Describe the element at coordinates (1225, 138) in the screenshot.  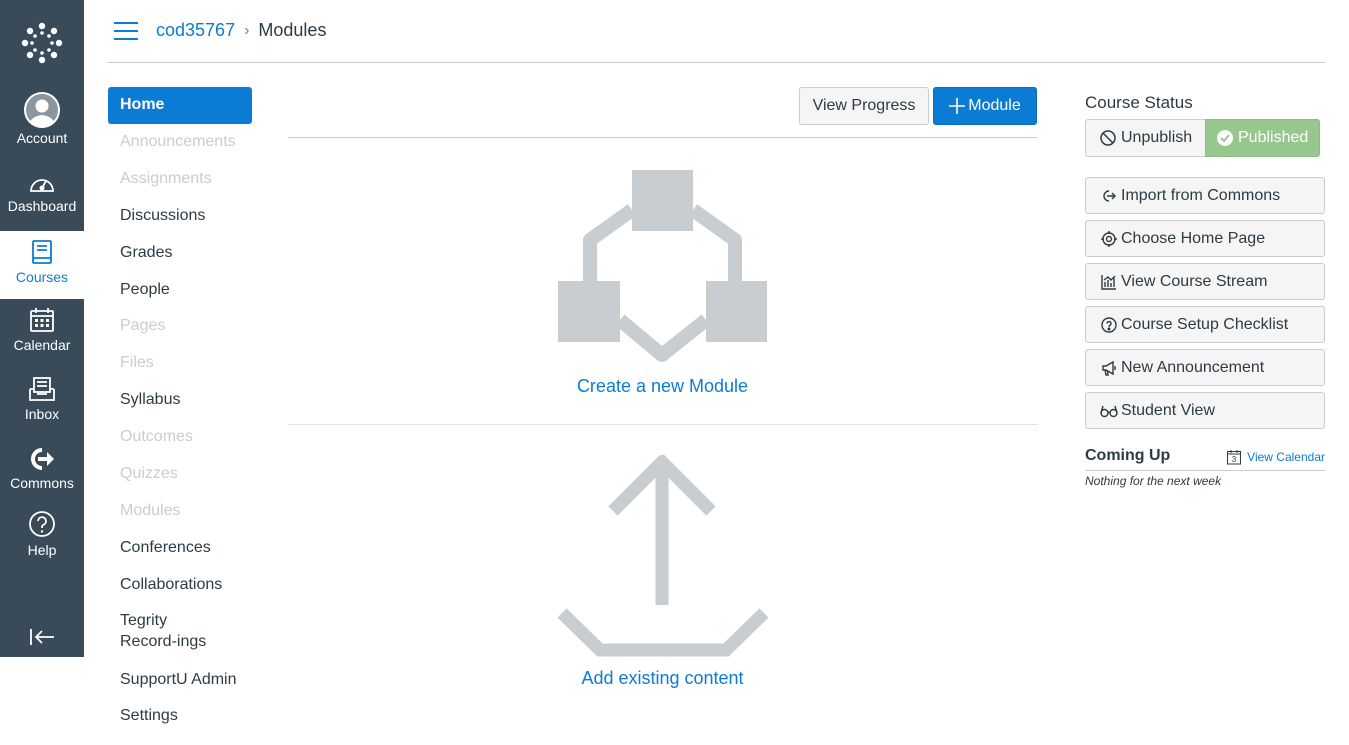
I see `check-circle-icon` at that location.